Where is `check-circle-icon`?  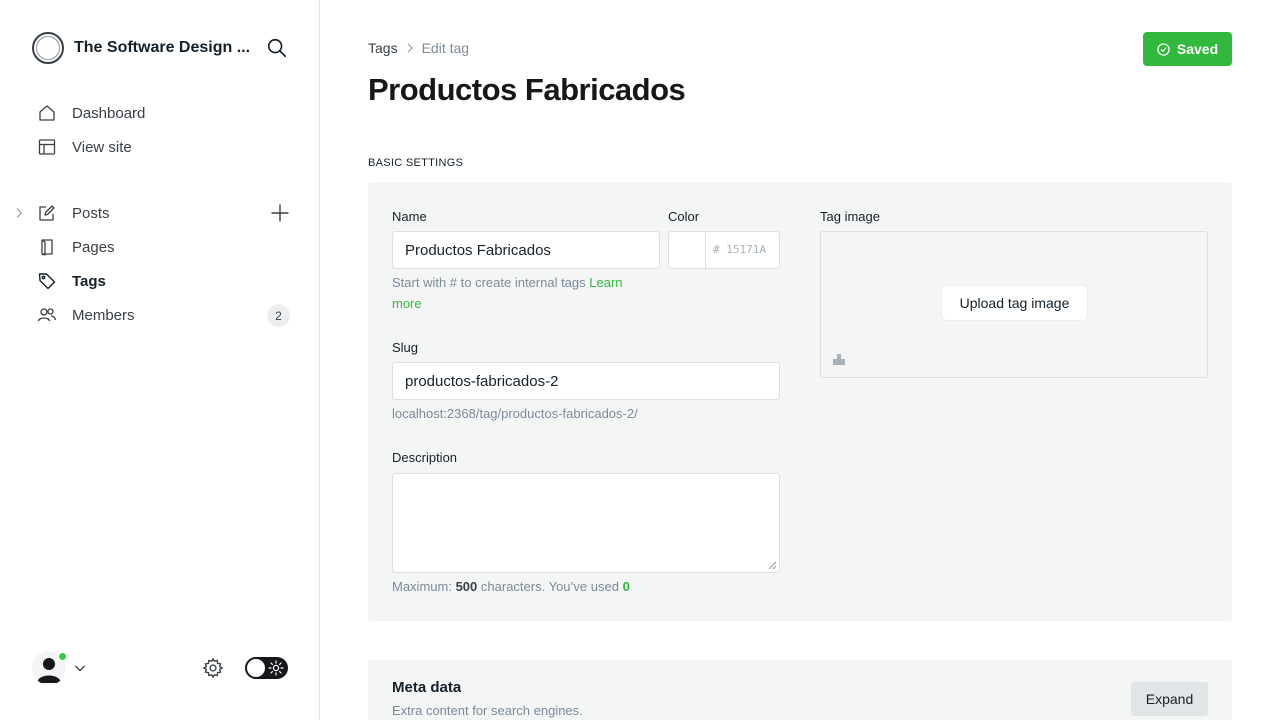 check-circle-icon is located at coordinates (1163, 49).